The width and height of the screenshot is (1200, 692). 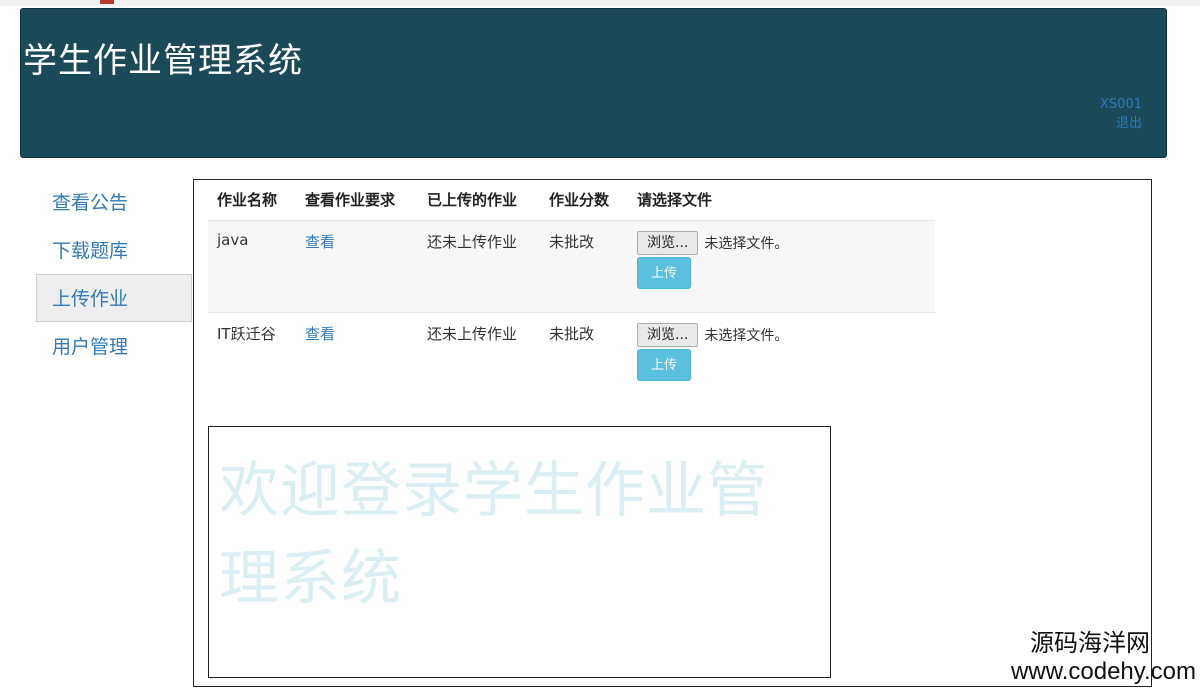 I want to click on site-watermark: 源码海洋网 www.codehy.com, so click(x=1103, y=658).